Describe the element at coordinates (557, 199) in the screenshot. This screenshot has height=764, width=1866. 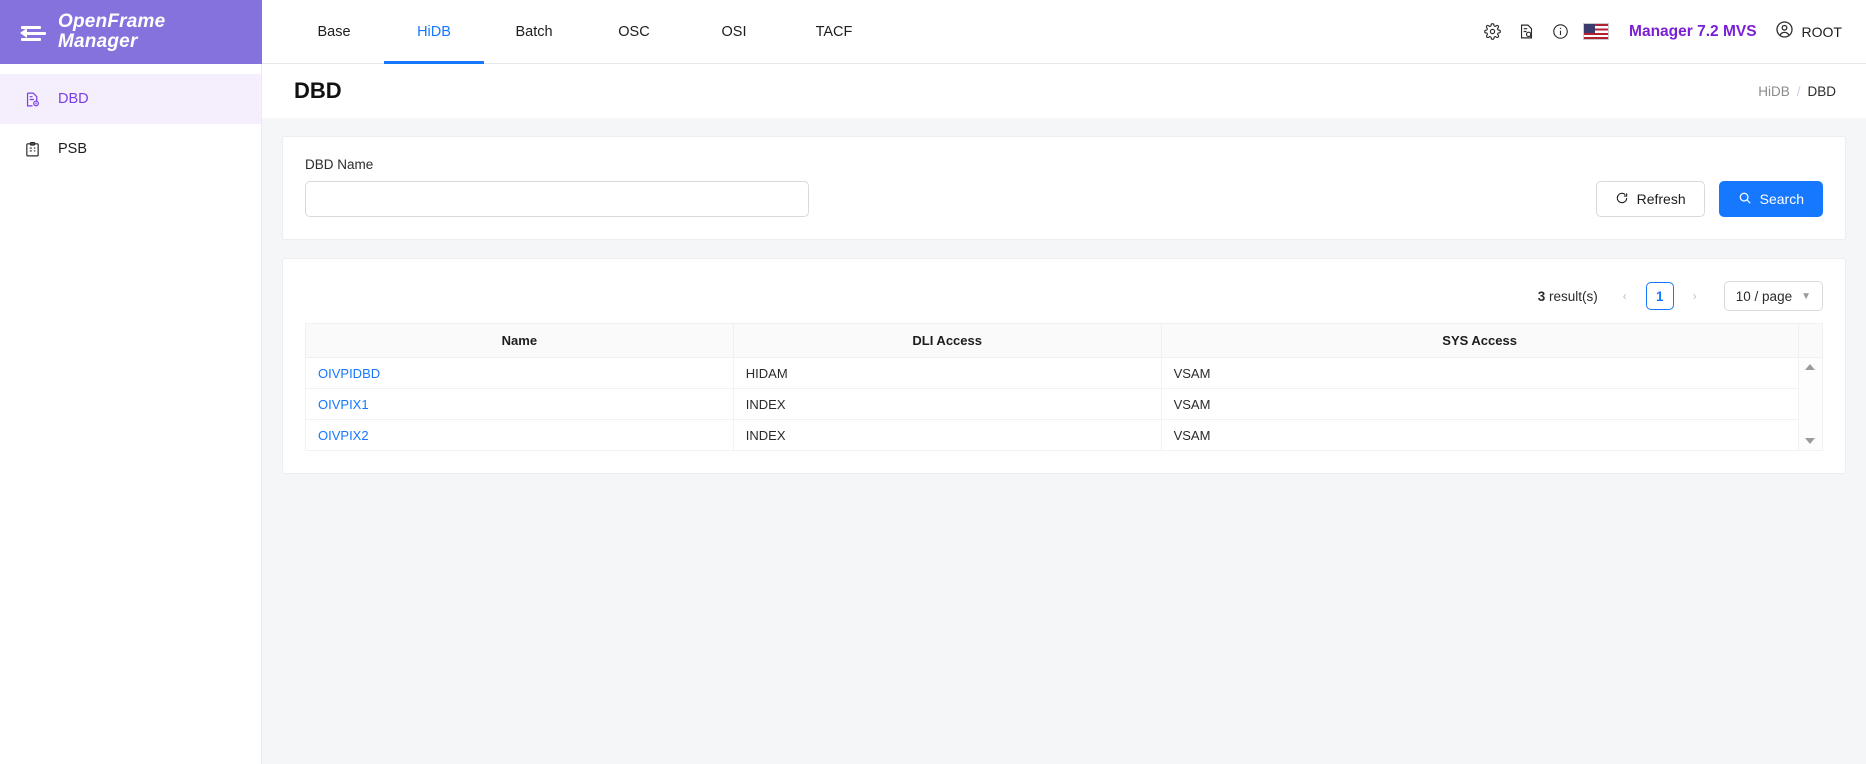
I see `dbd-name-input` at that location.